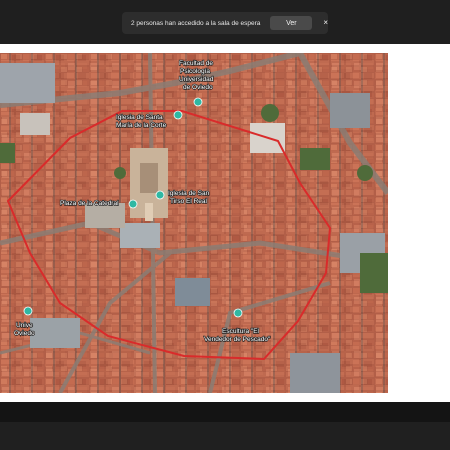  Describe the element at coordinates (28, 311) in the screenshot. I see `pin-univ` at that location.